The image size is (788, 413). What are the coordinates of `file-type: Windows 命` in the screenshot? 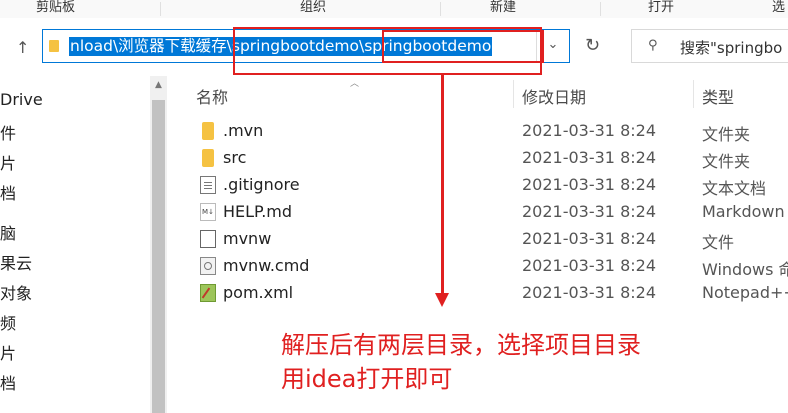 It's located at (745, 269).